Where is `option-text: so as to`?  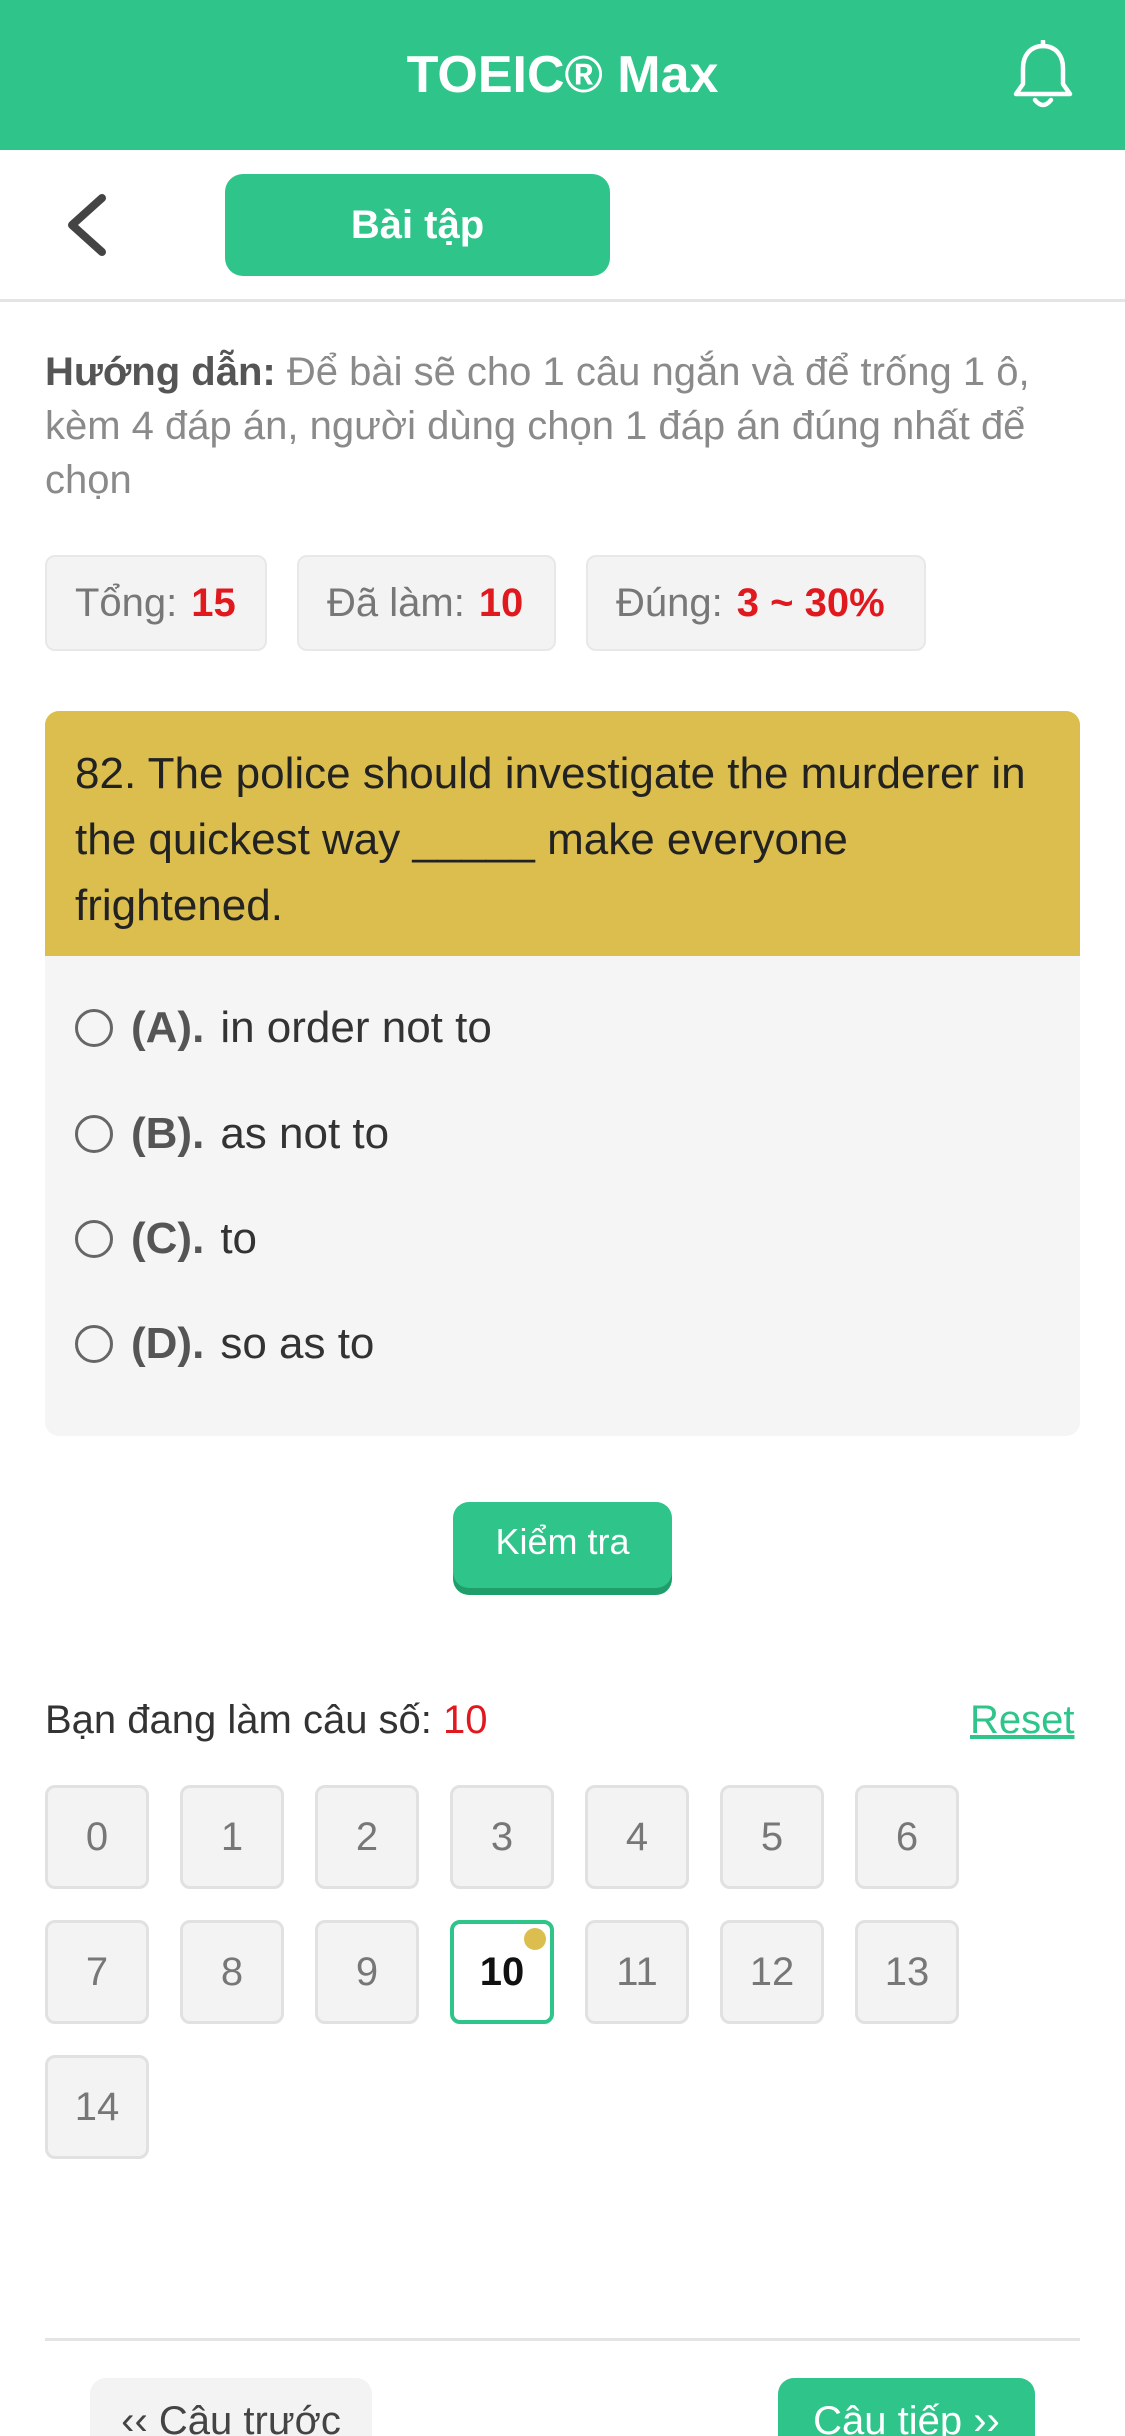 option-text: so as to is located at coordinates (297, 1343).